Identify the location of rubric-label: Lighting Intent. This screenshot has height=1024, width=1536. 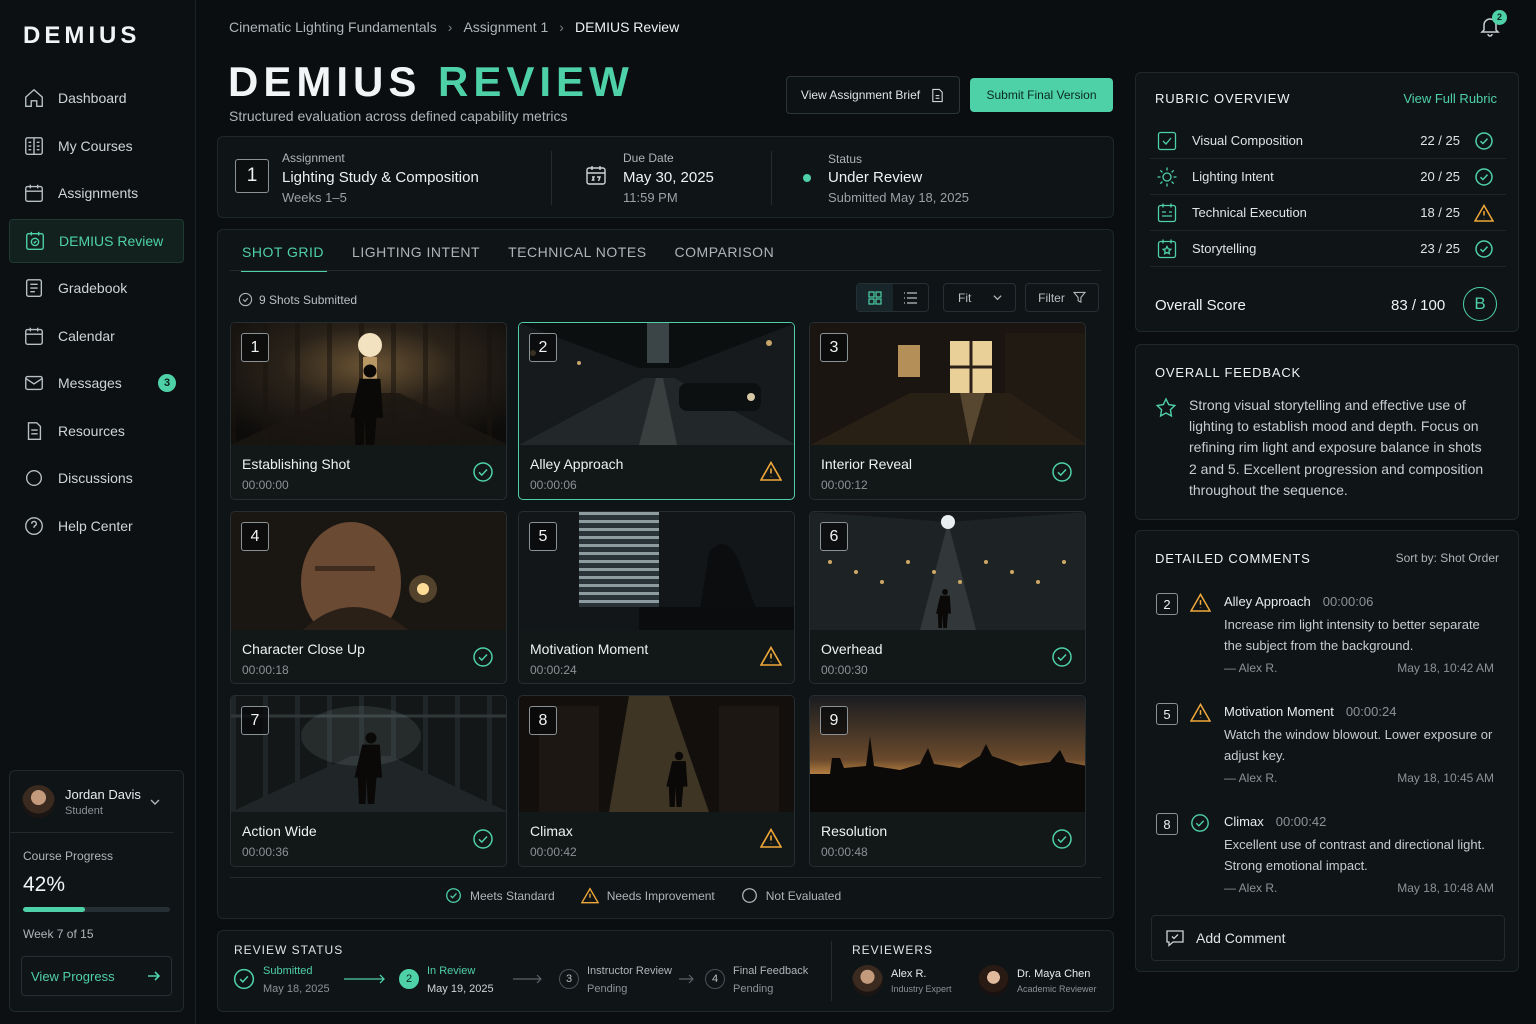
(1233, 176).